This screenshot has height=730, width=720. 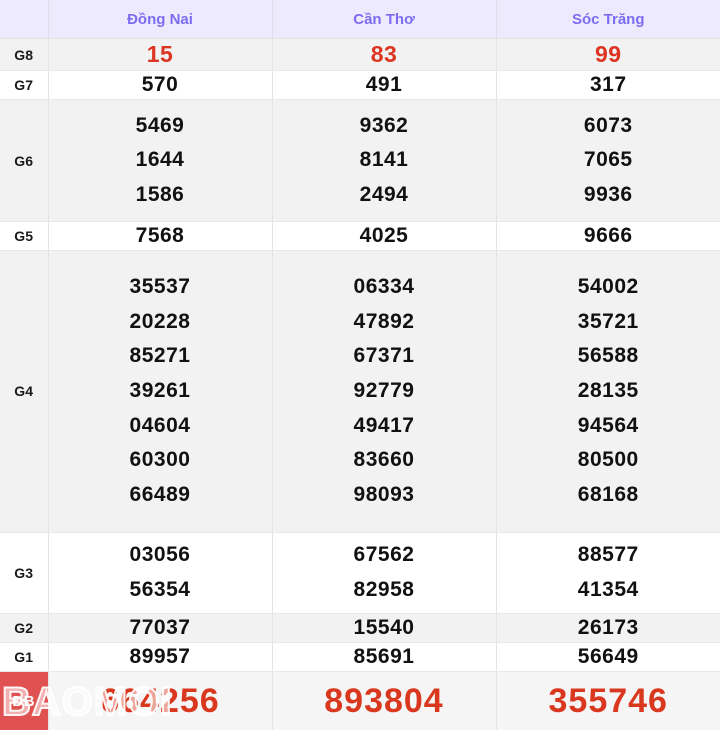 I want to click on prize-number: 1644, so click(x=160, y=160).